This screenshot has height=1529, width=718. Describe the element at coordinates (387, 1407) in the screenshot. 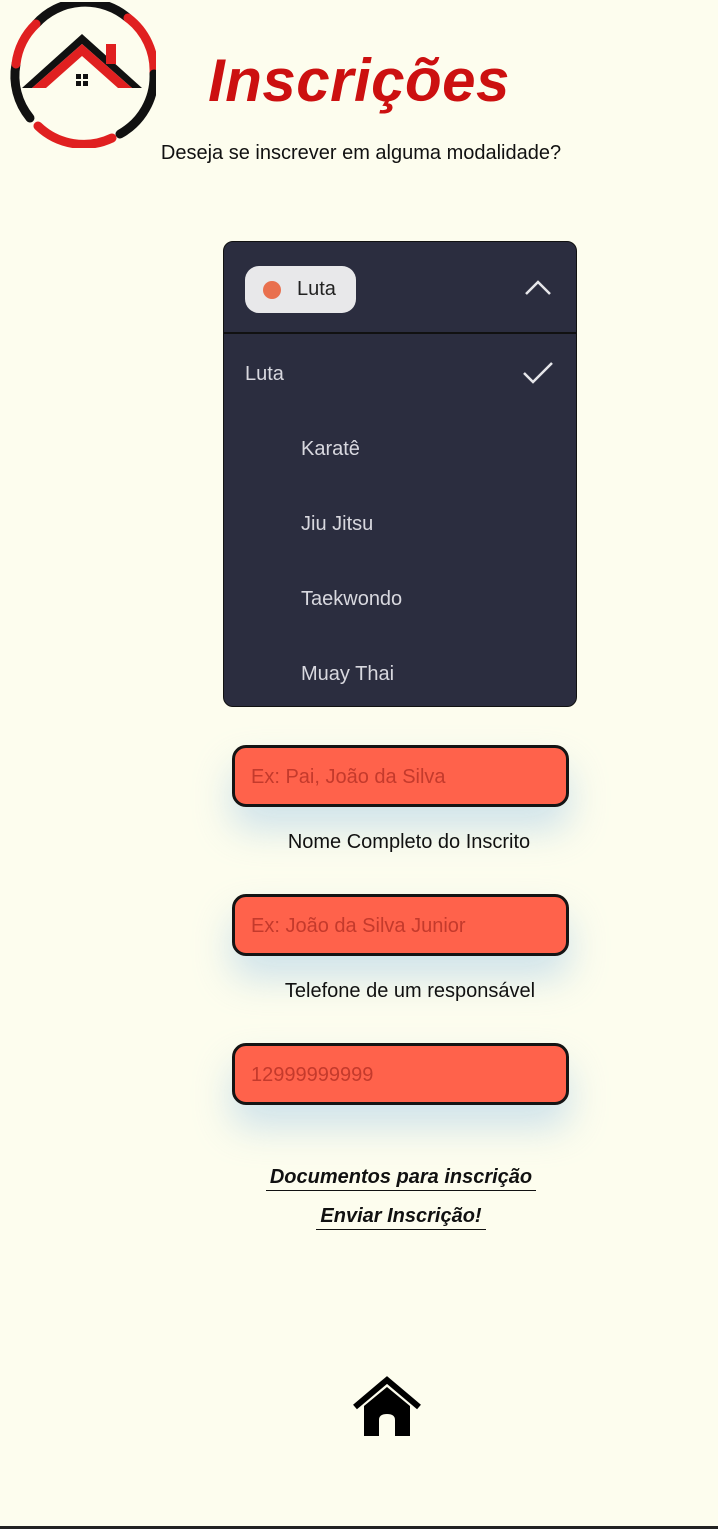

I see `home-icon` at that location.